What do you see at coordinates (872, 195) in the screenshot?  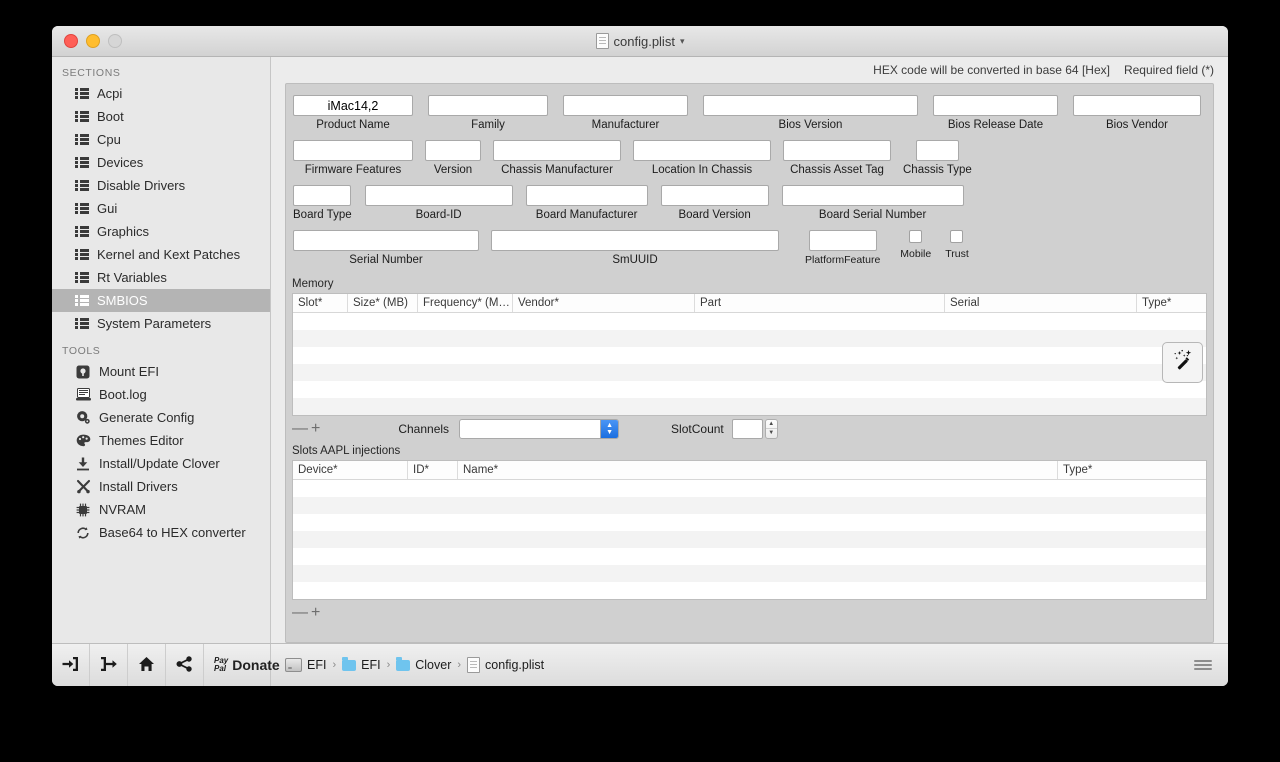 I see `board-serial-number-input` at bounding box center [872, 195].